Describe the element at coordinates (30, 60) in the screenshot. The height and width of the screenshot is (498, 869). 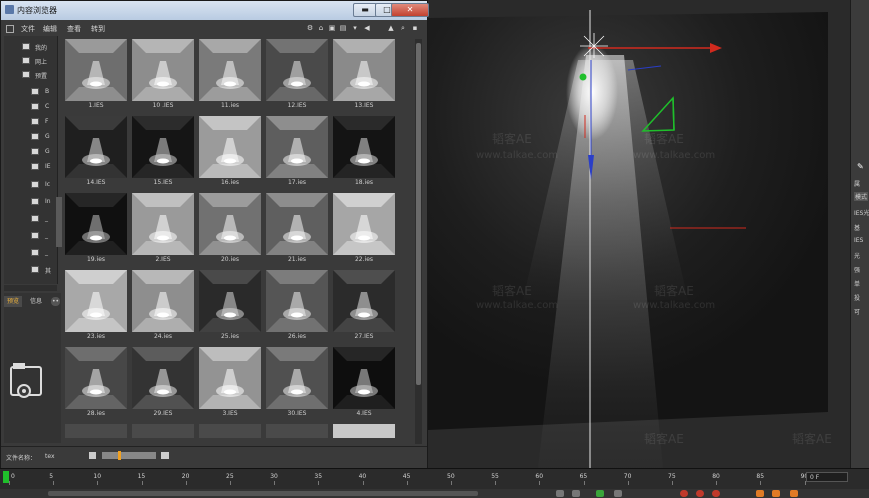
I see `tree-item: 网上` at that location.